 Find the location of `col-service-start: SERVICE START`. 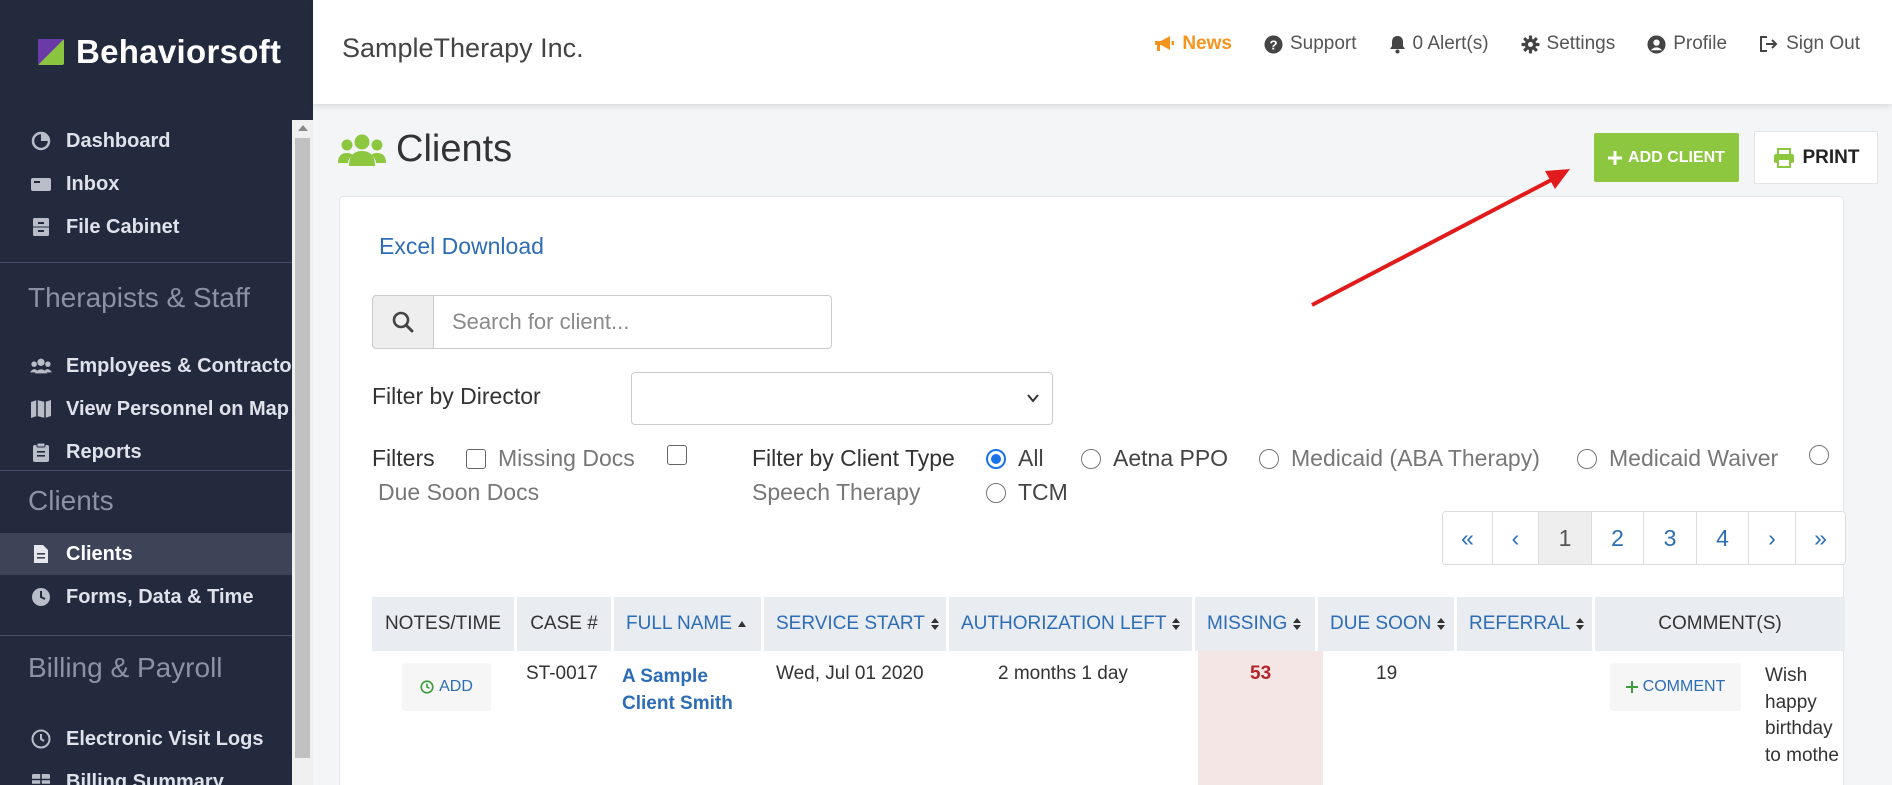

col-service-start: SERVICE START is located at coordinates (855, 624).